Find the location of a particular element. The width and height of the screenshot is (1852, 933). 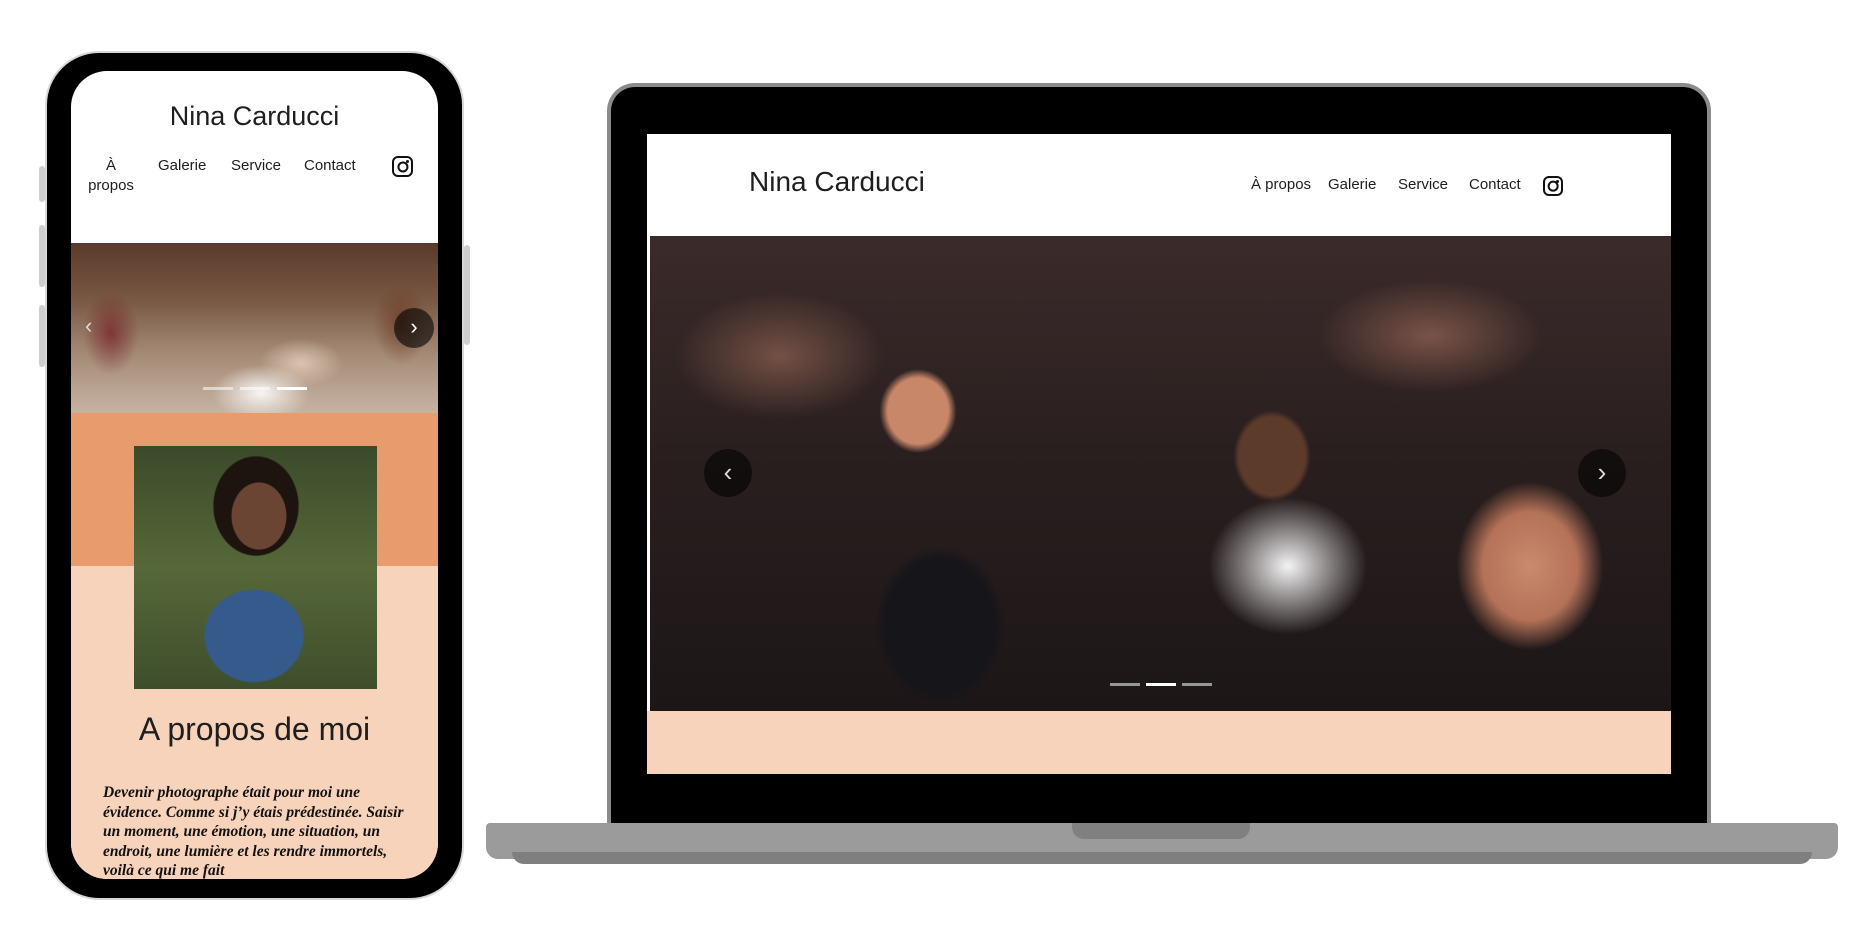

nav-link-label: propos is located at coordinates (111, 185).